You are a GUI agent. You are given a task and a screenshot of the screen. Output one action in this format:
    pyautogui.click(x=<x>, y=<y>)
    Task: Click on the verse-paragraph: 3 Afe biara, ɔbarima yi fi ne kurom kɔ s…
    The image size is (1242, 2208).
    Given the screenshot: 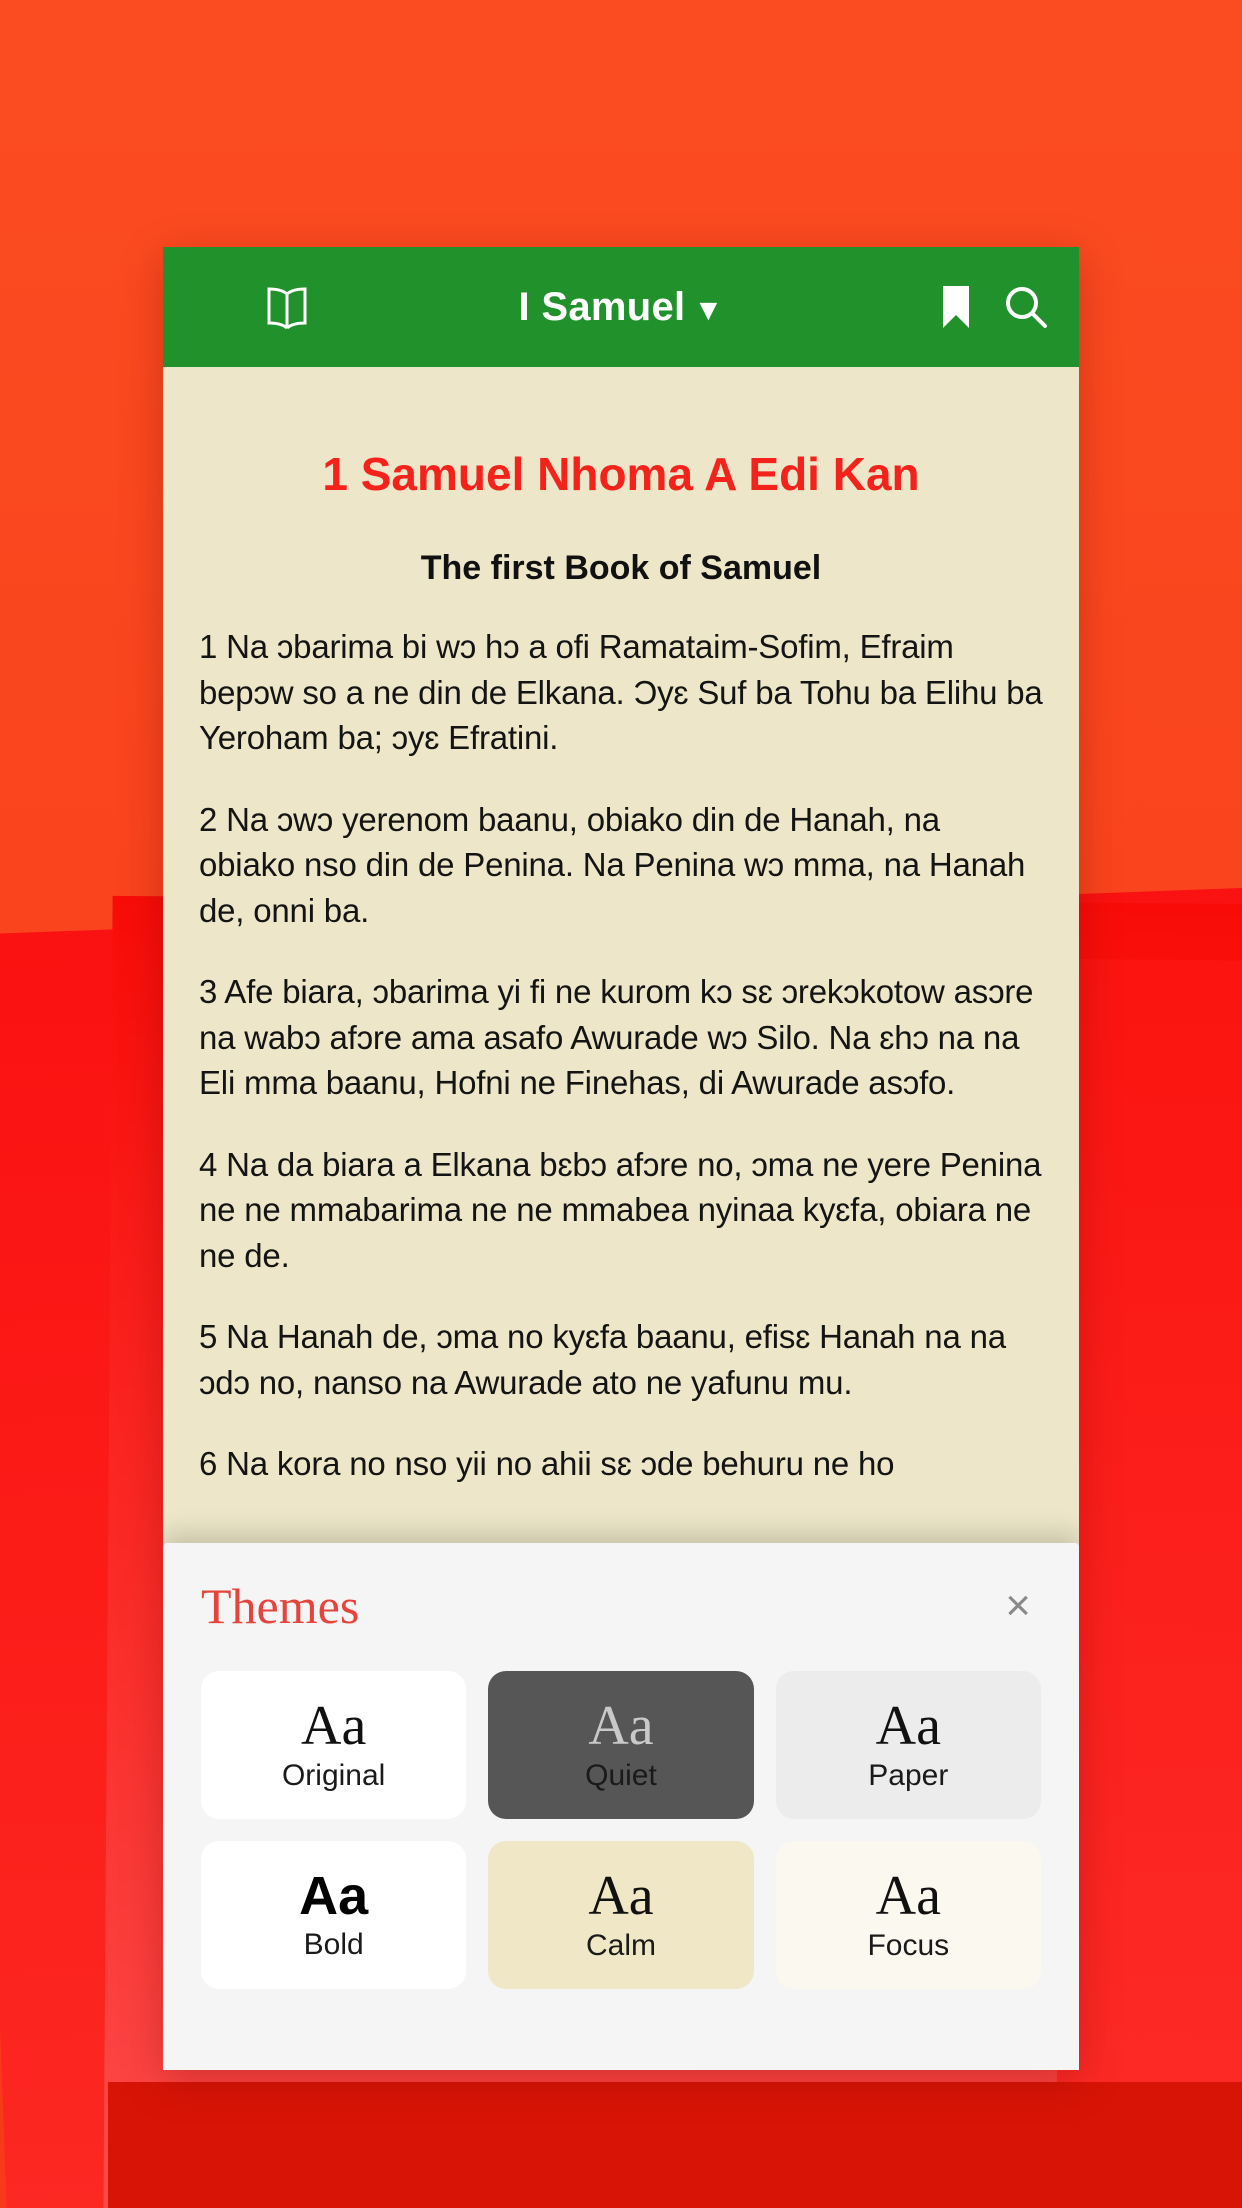 What is the action you would take?
    pyautogui.click(x=616, y=1037)
    